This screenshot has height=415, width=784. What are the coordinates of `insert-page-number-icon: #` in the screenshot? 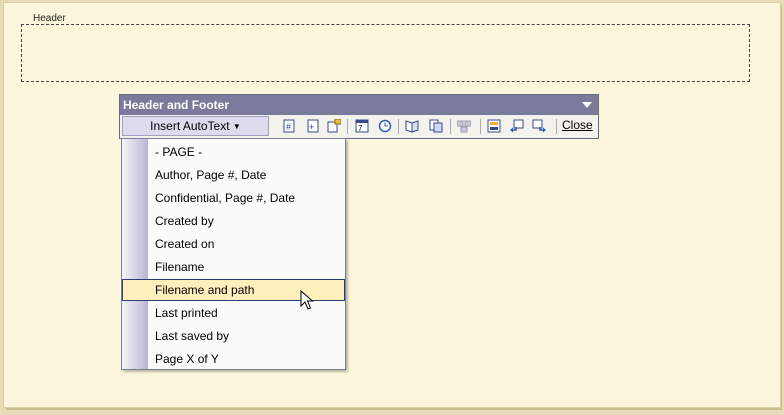 It's located at (289, 126).